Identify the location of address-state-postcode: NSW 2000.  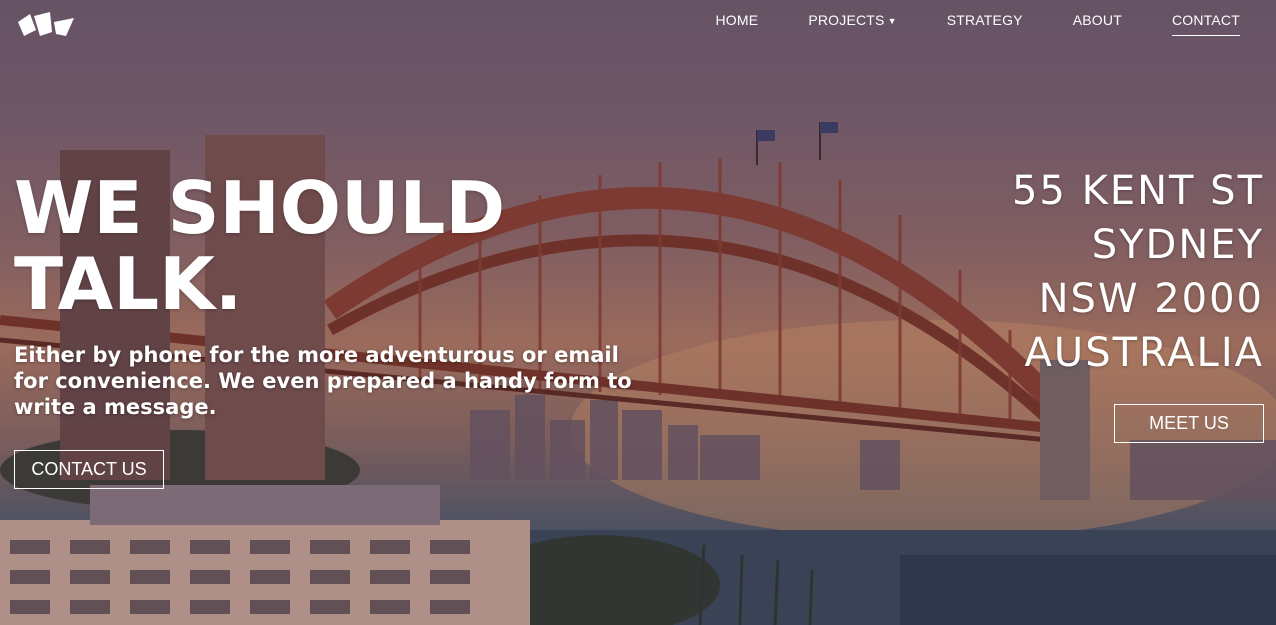
(1151, 299).